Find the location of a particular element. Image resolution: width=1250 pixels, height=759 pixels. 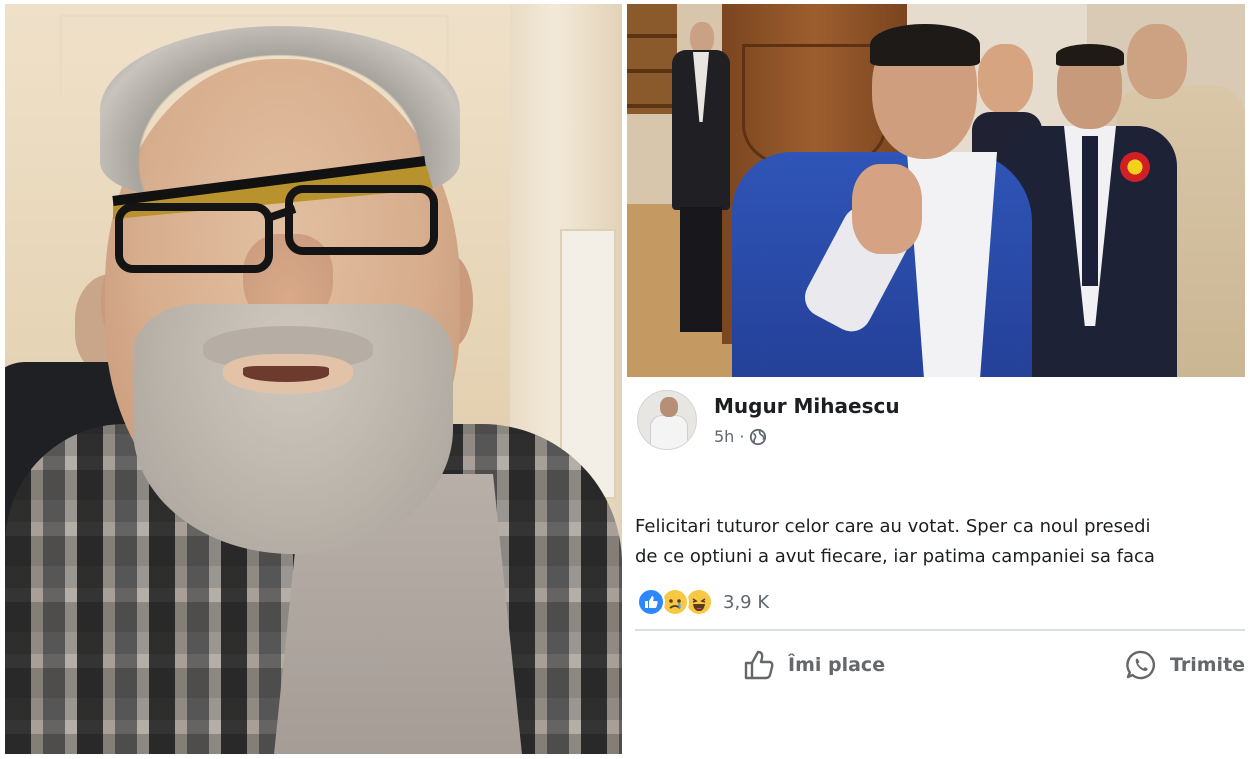

reactions-summary: 3,9 K is located at coordinates (703, 602).